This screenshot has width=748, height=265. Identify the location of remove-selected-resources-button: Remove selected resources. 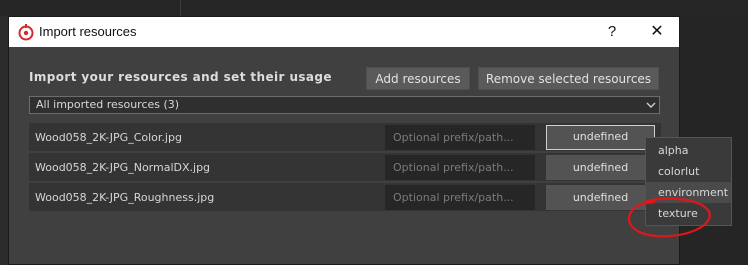
(568, 78).